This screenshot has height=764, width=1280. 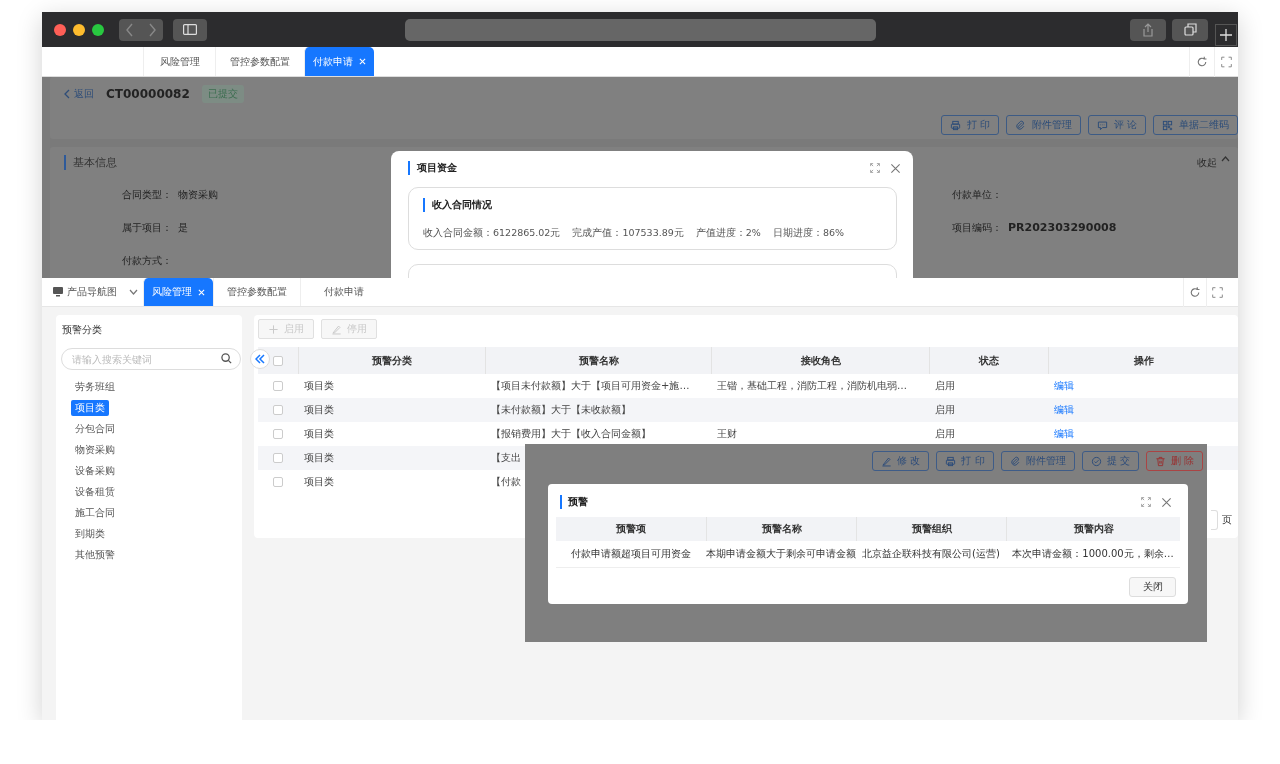 I want to click on stat-text: 产值进度：2%, so click(x=728, y=233).